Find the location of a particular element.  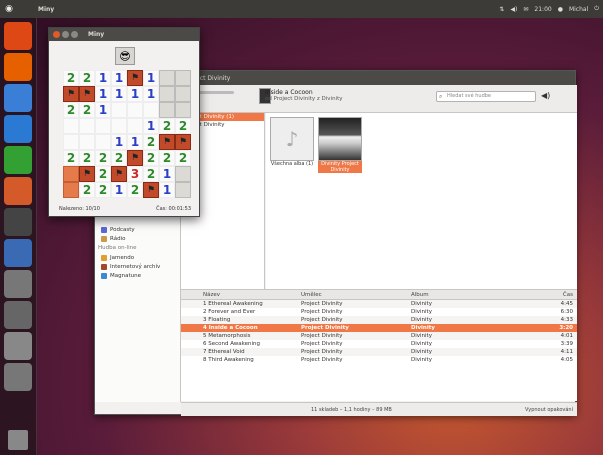

libreoffice-writer-icon is located at coordinates (18, 129).